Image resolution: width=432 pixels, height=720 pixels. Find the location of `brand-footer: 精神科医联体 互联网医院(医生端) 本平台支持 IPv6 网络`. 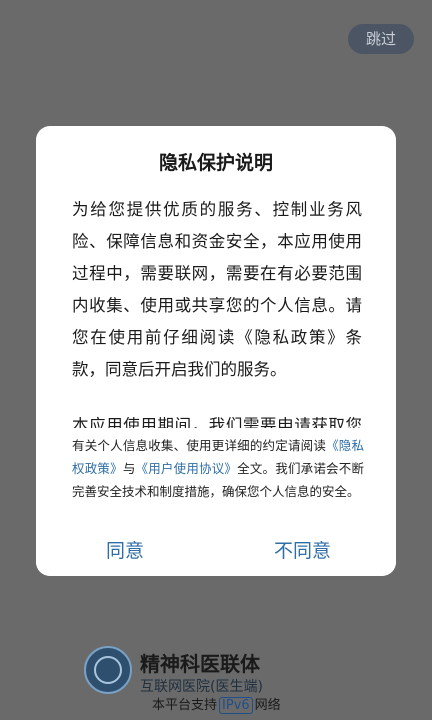

brand-footer: 精神科医联体 互联网医院(医生端) 本平台支持 IPv6 网络 is located at coordinates (234, 681).